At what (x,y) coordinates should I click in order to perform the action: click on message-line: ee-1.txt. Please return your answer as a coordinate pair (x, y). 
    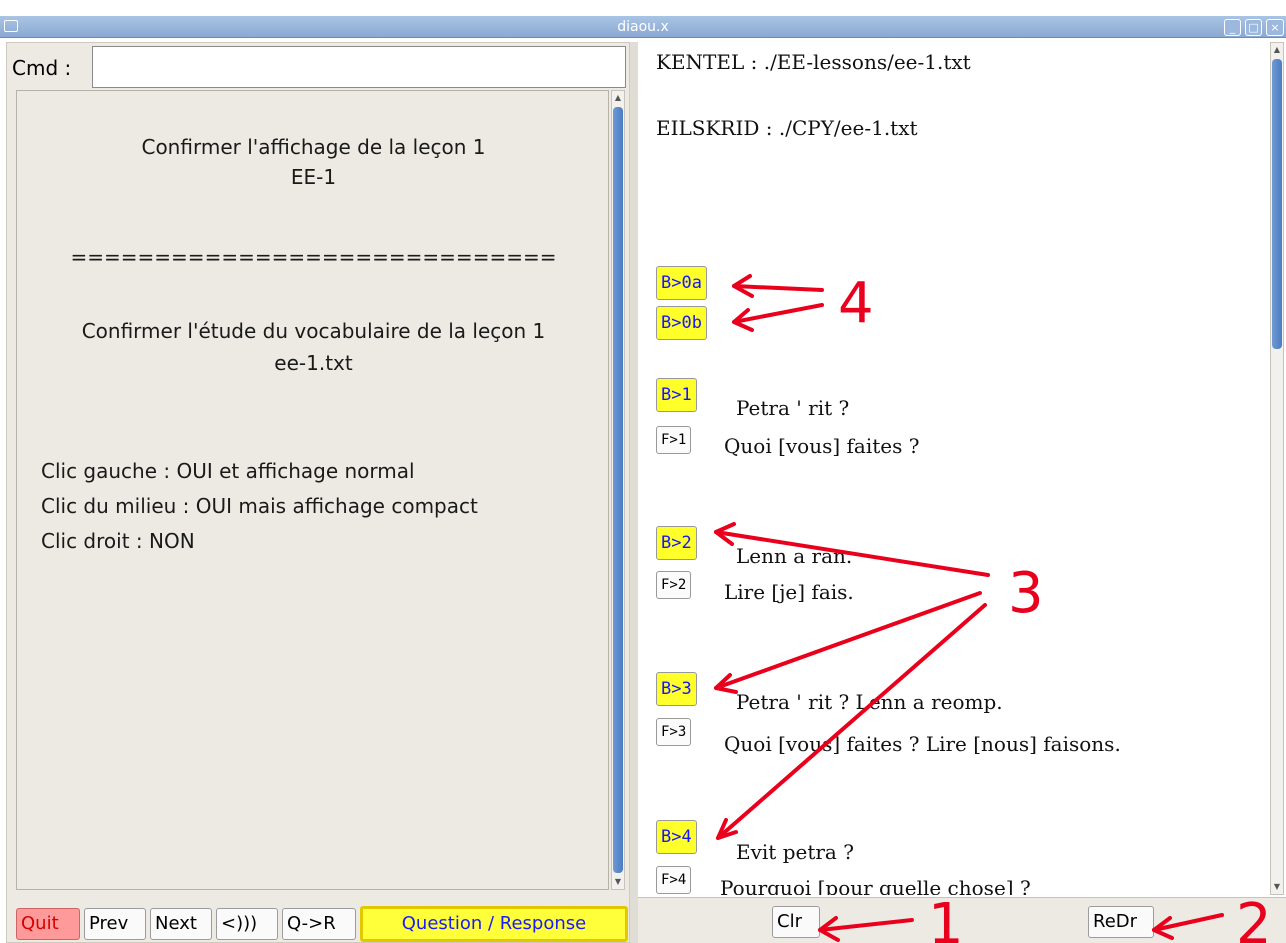
    Looking at the image, I should click on (313, 363).